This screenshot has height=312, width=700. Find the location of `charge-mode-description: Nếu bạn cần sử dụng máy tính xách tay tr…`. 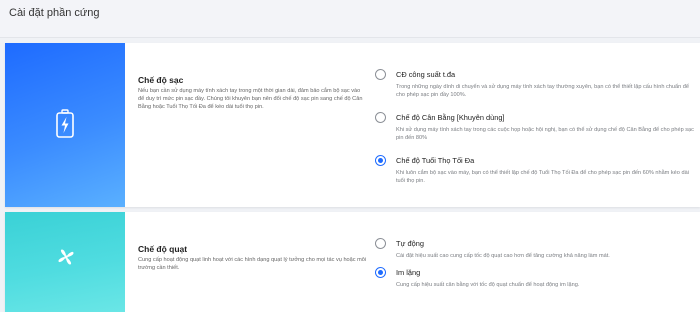

charge-mode-description: Nếu bạn cần sử dụng máy tính xách tay tr… is located at coordinates (250, 99).